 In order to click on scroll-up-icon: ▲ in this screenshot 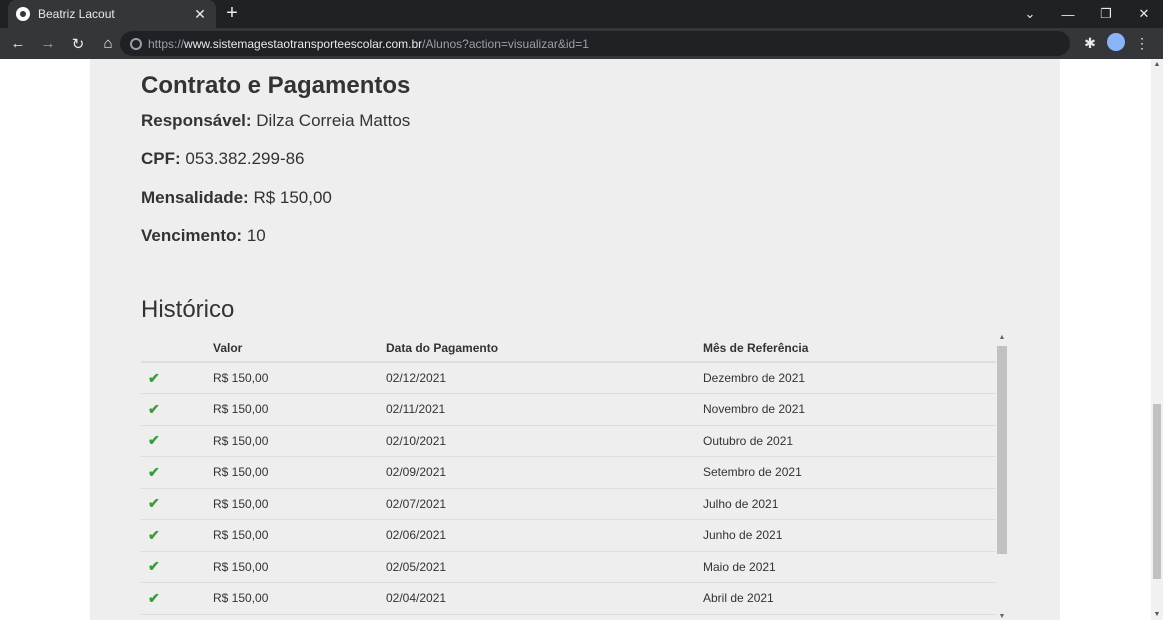, I will do `click(1002, 337)`.